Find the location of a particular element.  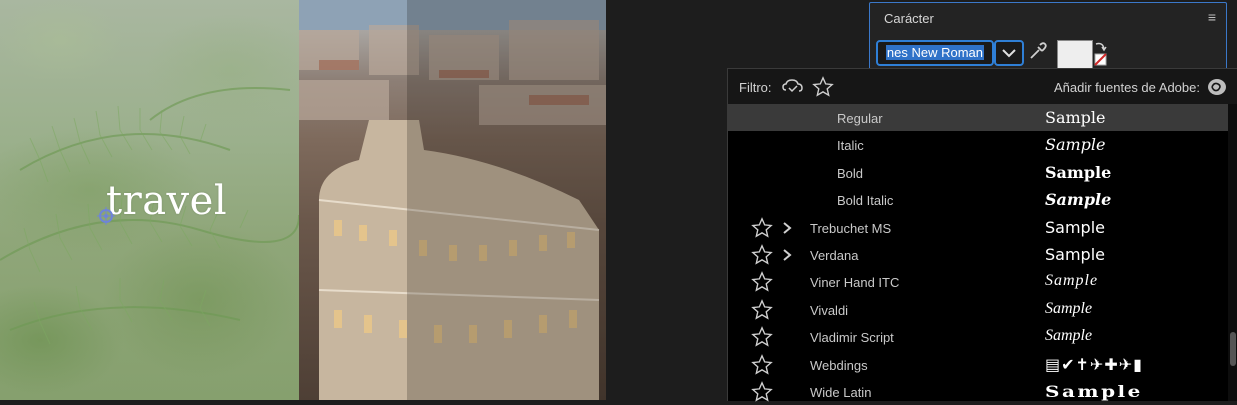

anchor-point-icon is located at coordinates (106, 216).